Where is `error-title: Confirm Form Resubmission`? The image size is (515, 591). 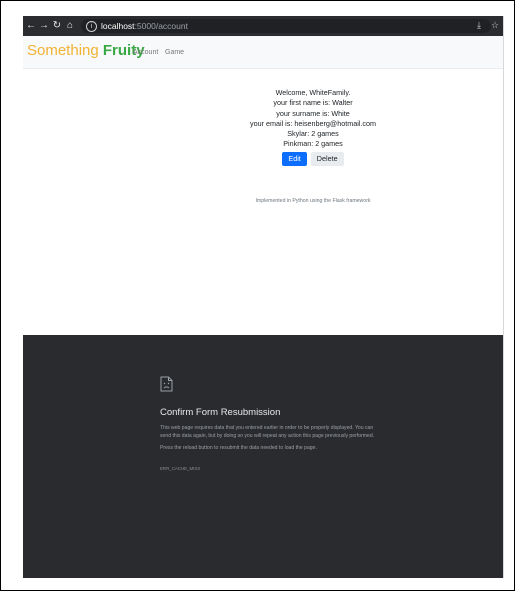 error-title: Confirm Form Resubmission is located at coordinates (220, 412).